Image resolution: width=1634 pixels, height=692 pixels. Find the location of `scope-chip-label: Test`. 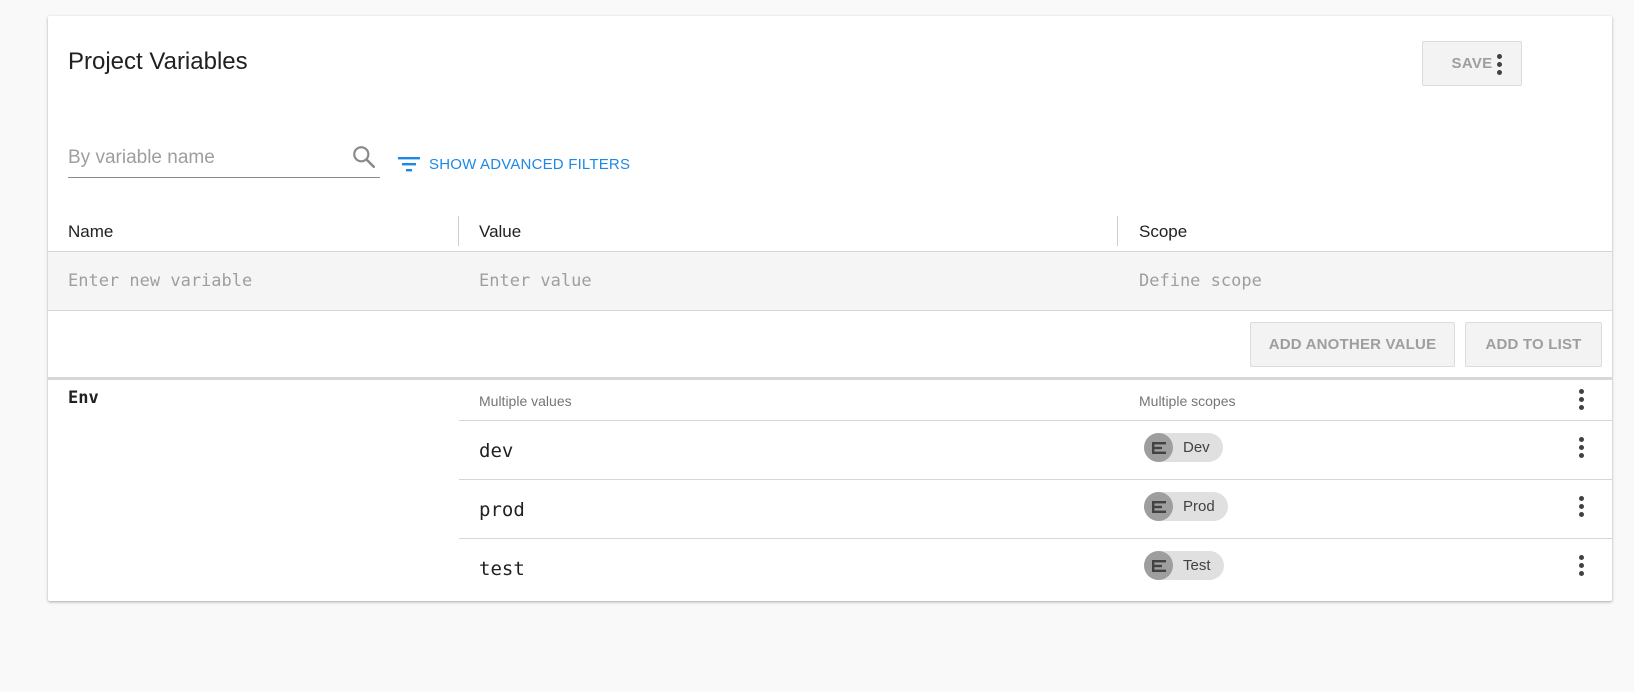

scope-chip-label: Test is located at coordinates (1197, 565).